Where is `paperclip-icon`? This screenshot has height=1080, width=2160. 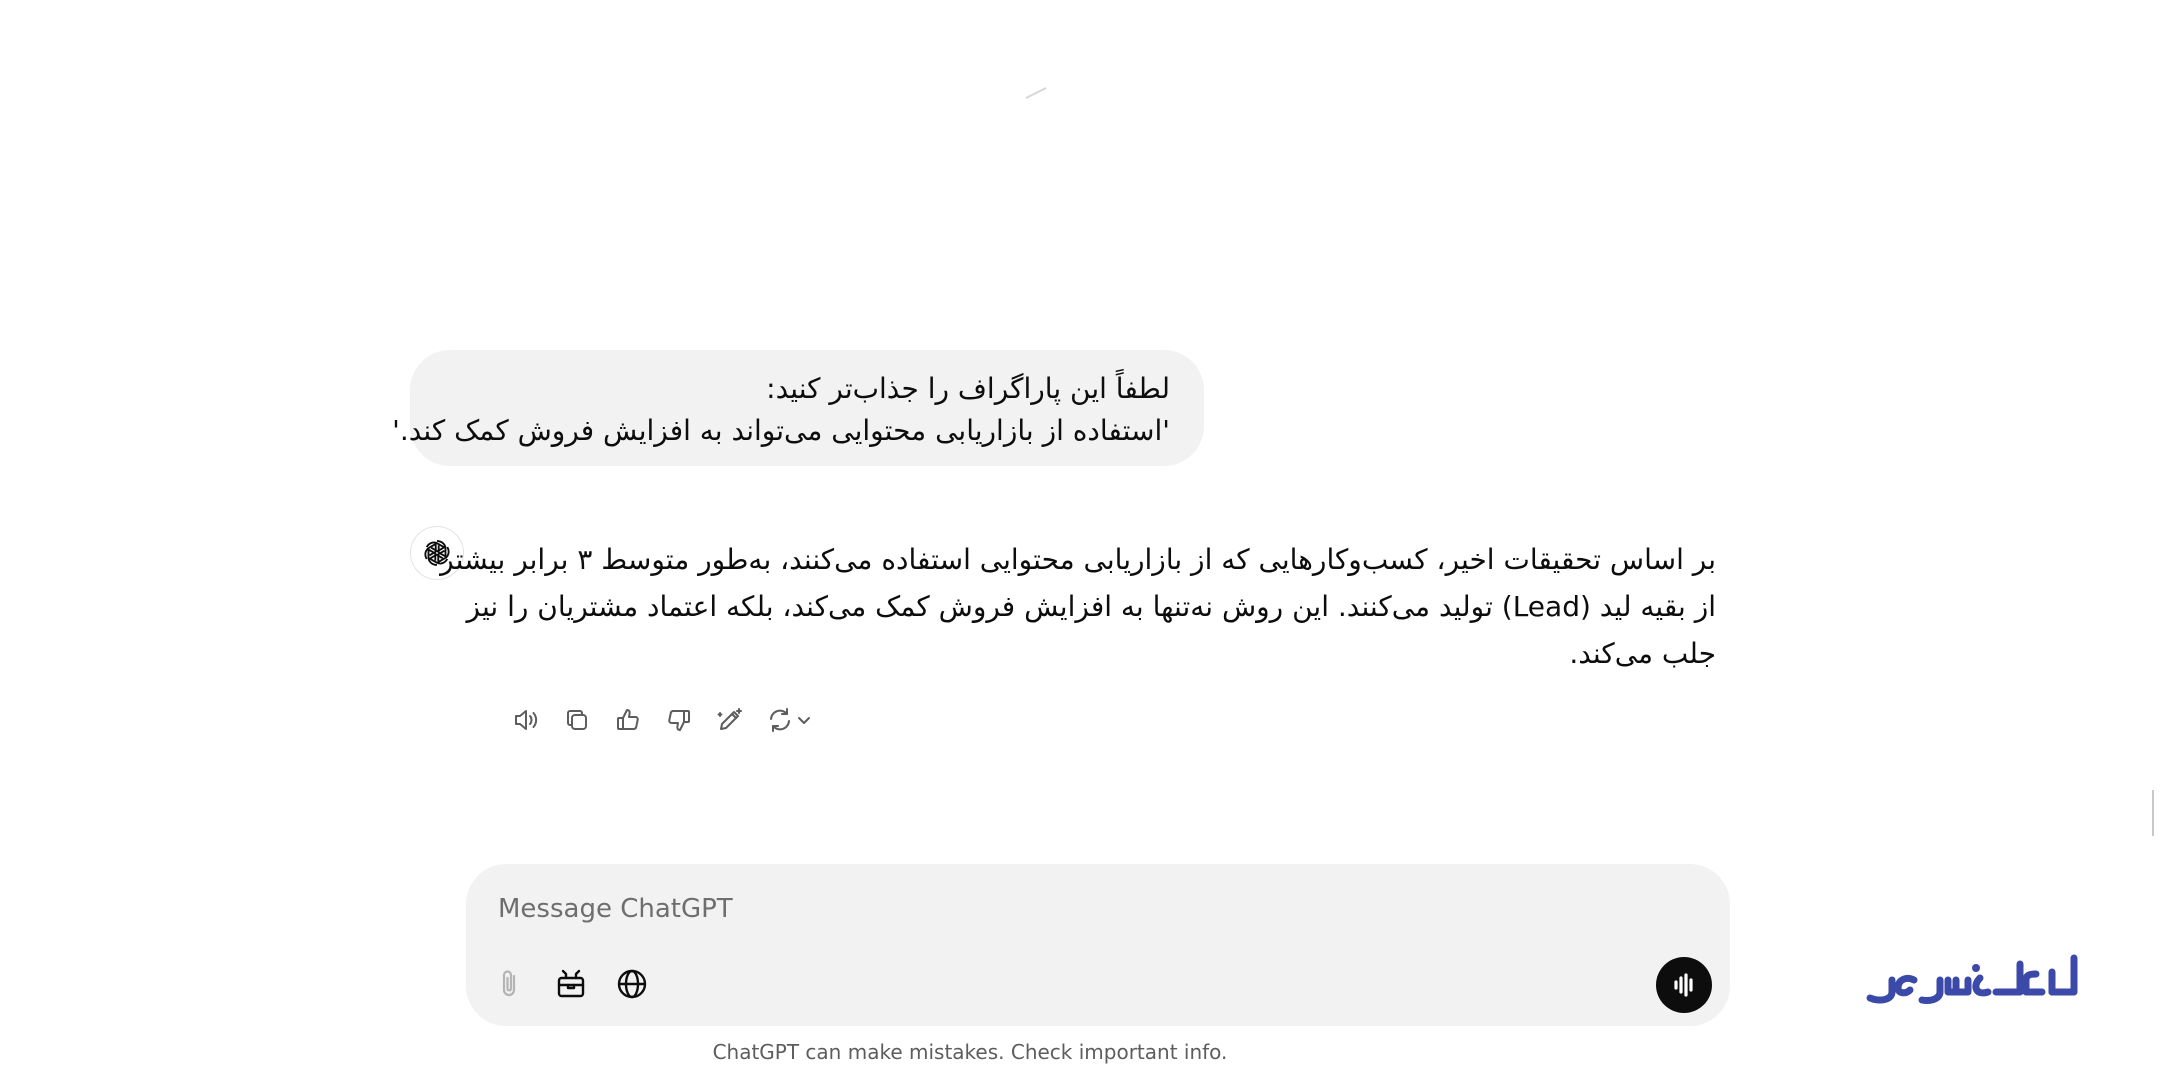
paperclip-icon is located at coordinates (509, 983).